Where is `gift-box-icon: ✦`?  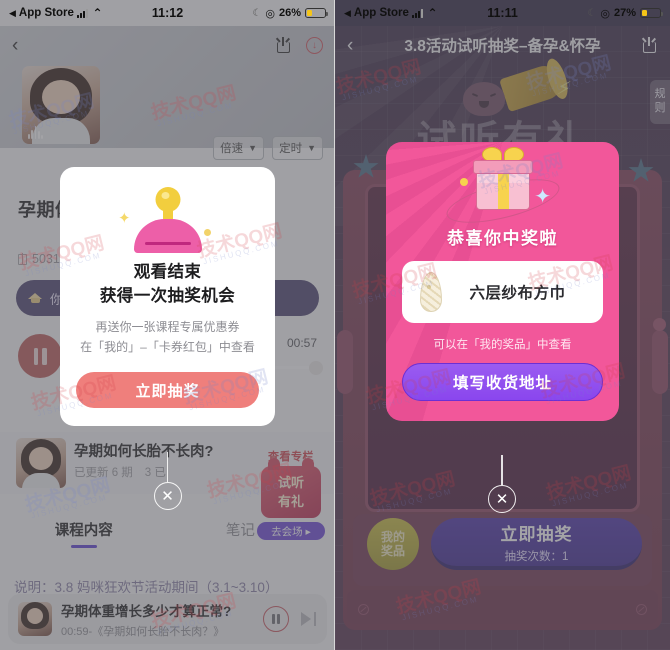 gift-box-icon: ✦ is located at coordinates (502, 189).